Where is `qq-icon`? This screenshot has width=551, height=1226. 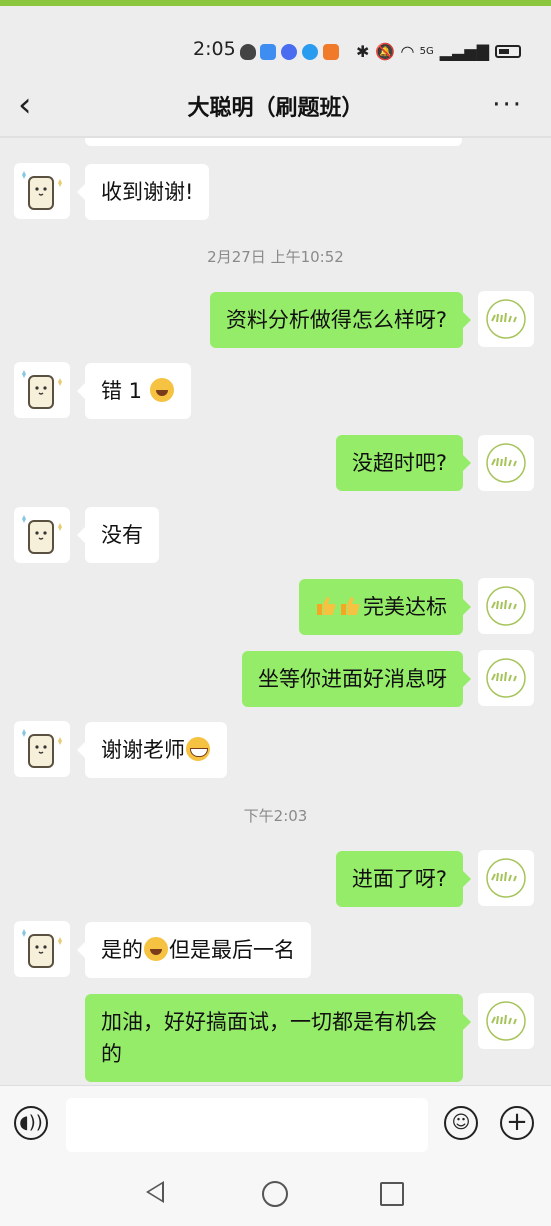
qq-icon is located at coordinates (248, 52).